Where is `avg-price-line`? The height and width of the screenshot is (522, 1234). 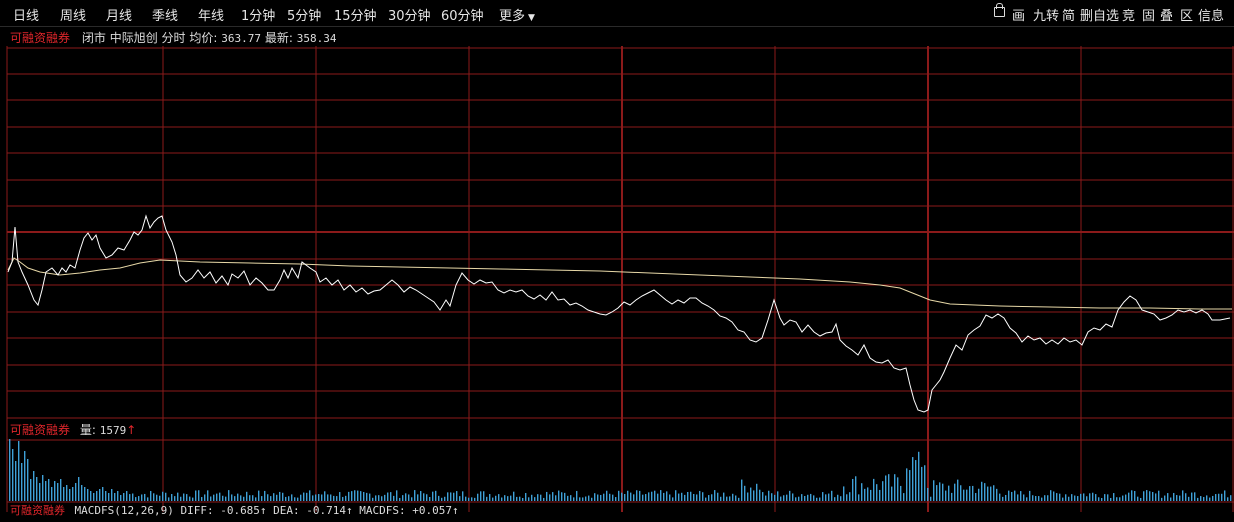
avg-price-line is located at coordinates (619, 283).